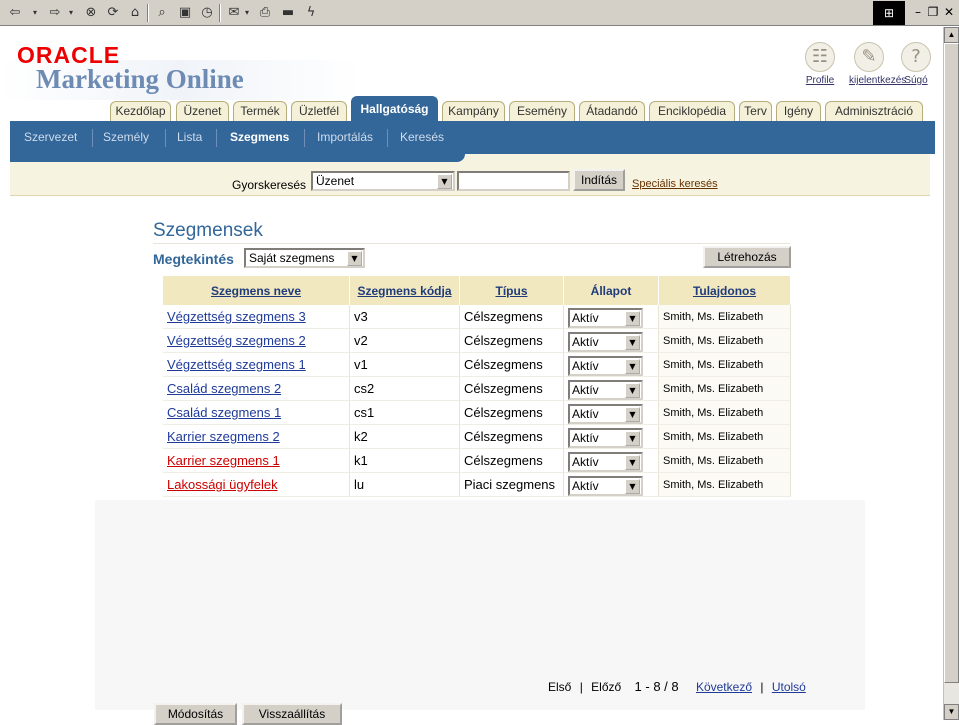 Image resolution: width=959 pixels, height=725 pixels. I want to click on segment-link: Család szegmens 2, so click(224, 388).